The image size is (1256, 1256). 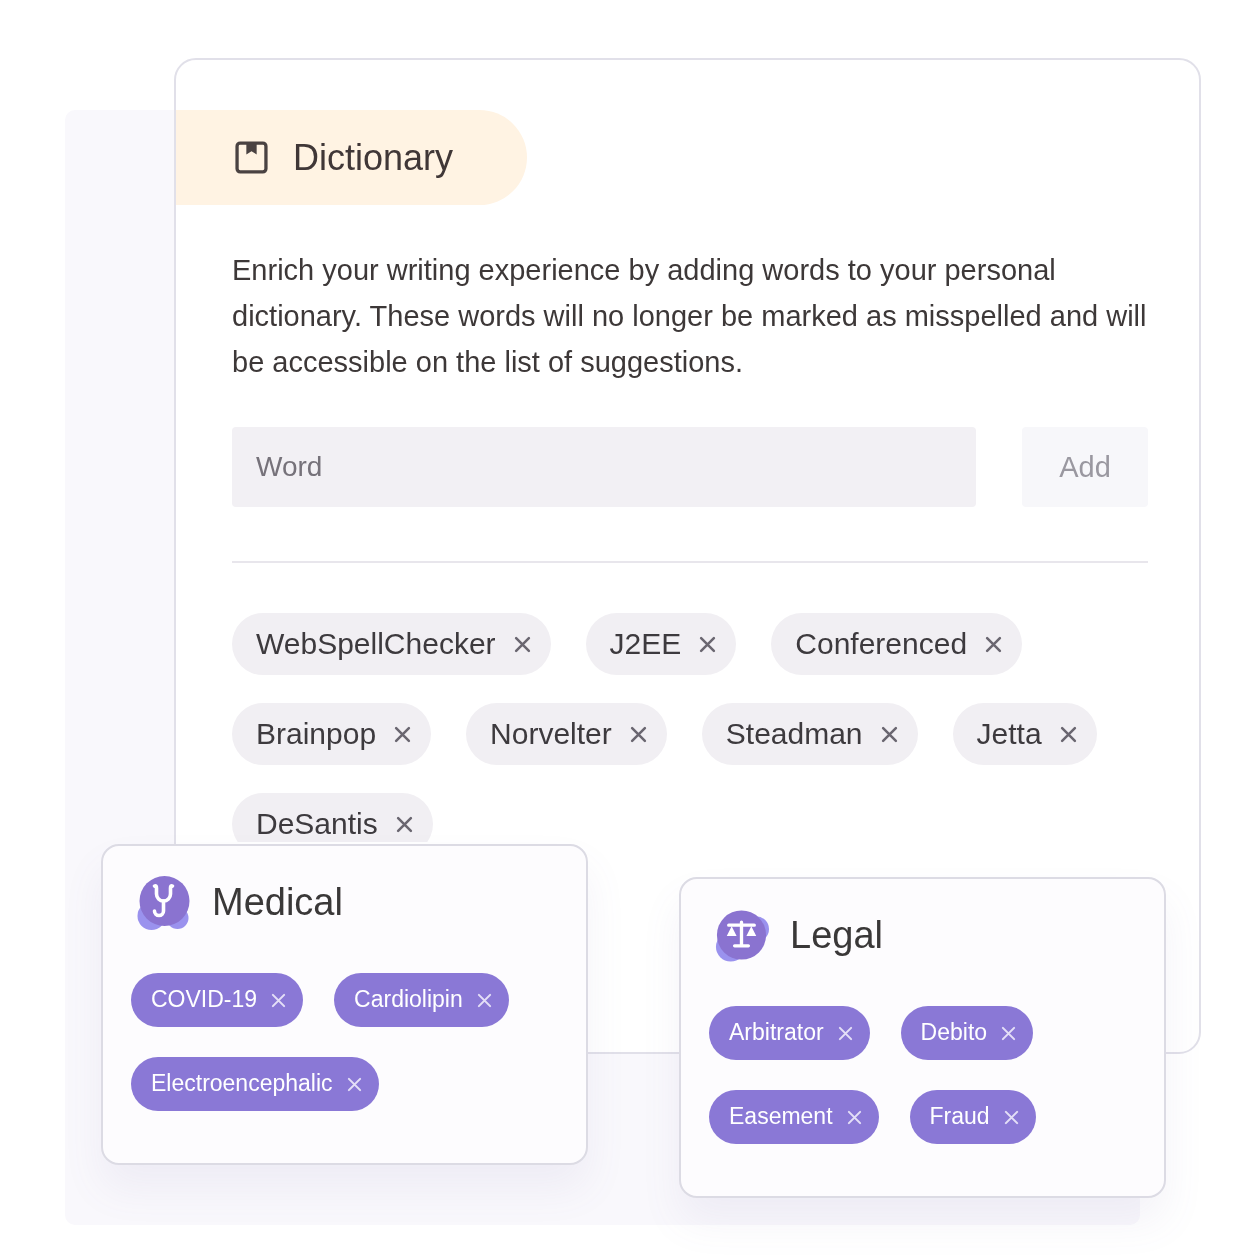 I want to click on word-label: Easement, so click(x=781, y=1117).